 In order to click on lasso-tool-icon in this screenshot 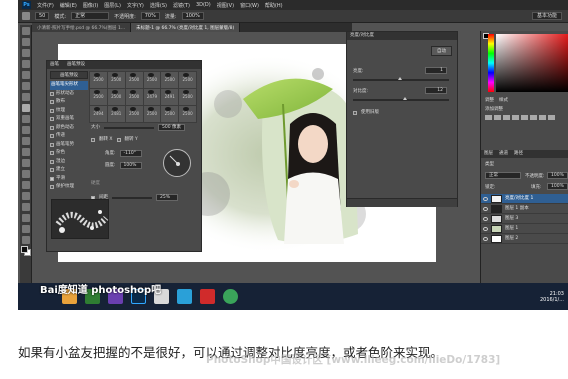, I will do `click(25, 53)`.